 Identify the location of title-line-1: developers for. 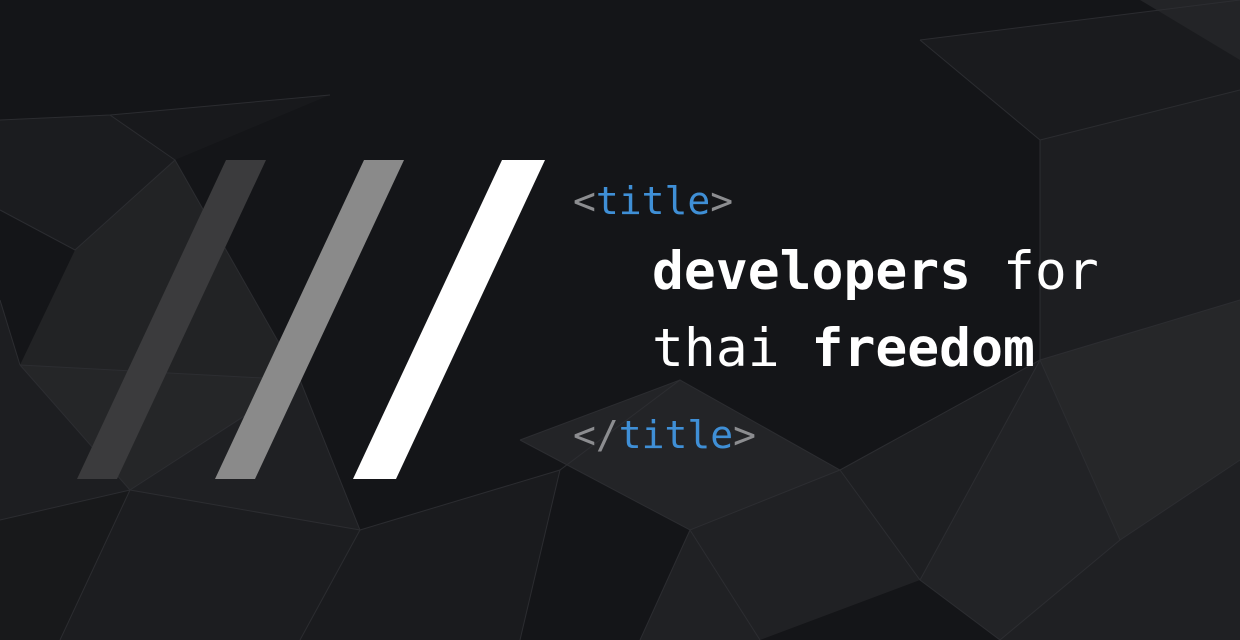
(875, 272).